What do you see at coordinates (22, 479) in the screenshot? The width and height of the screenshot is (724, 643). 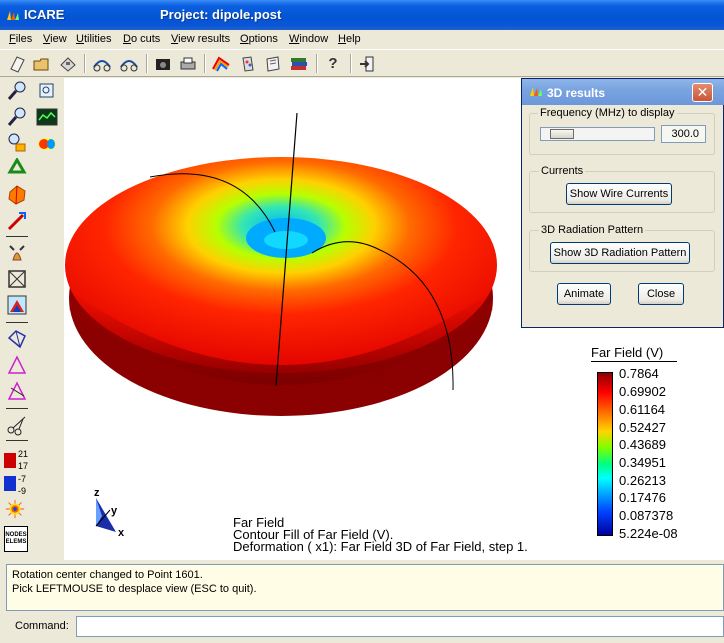 I see `range-top-label: -7` at bounding box center [22, 479].